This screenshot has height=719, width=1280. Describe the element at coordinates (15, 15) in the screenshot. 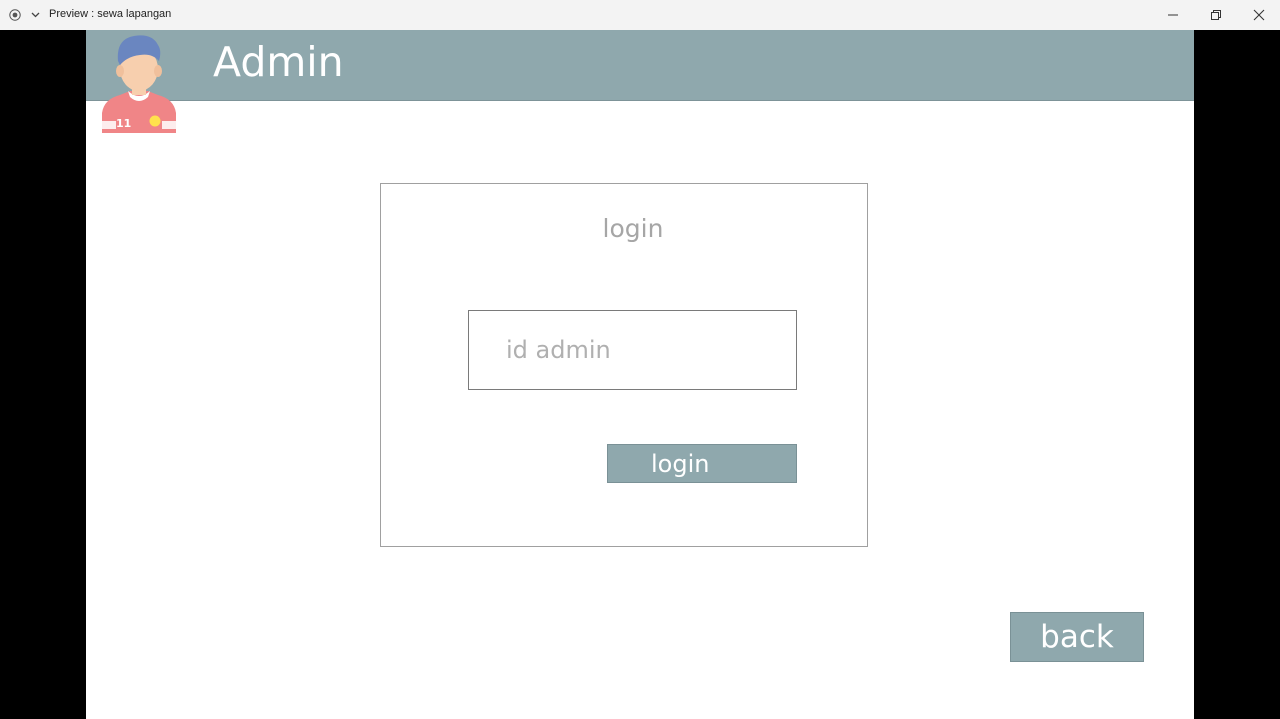

I see `app-record-icon` at that location.